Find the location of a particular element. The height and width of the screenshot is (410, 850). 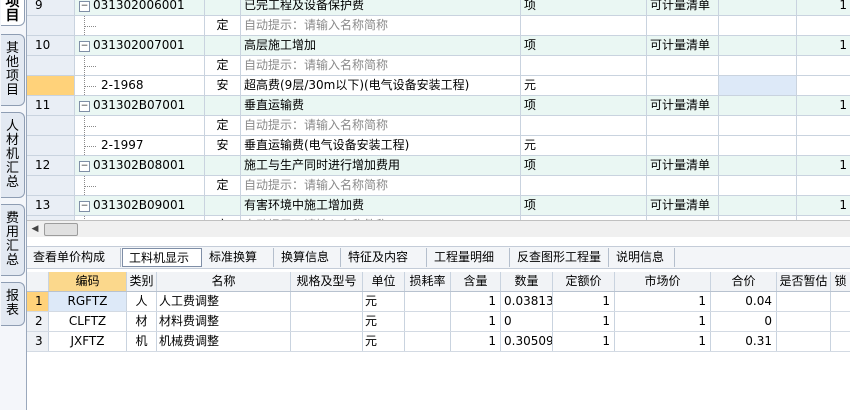

resource-cell: 2 is located at coordinates (38, 321).